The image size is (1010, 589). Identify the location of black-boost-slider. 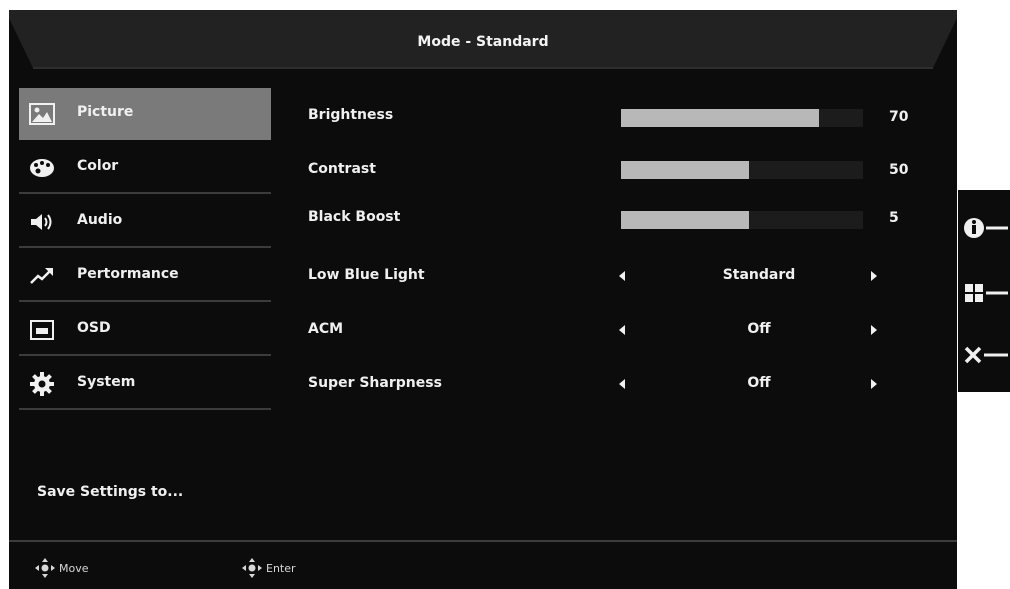
(742, 220).